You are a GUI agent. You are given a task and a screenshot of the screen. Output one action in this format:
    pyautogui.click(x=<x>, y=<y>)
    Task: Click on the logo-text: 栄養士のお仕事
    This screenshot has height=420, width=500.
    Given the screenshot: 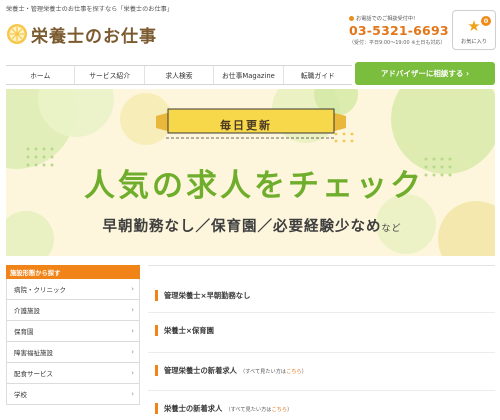 What is the action you would take?
    pyautogui.click(x=94, y=36)
    